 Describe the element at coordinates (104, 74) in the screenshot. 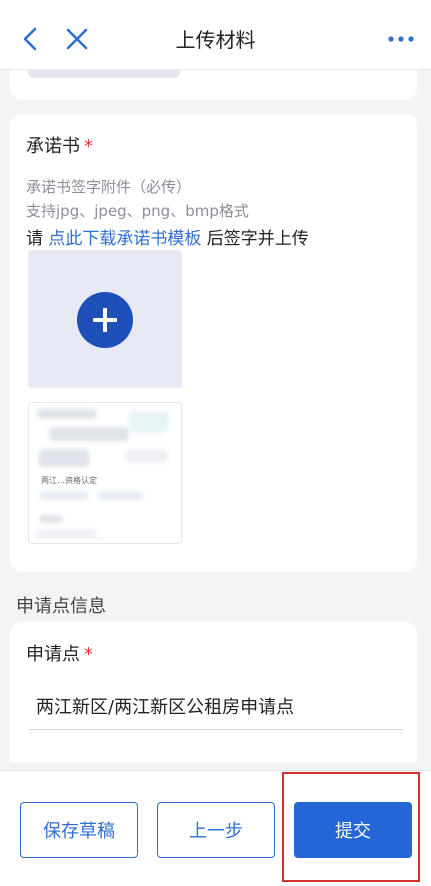

I see `previous-image-edge` at that location.